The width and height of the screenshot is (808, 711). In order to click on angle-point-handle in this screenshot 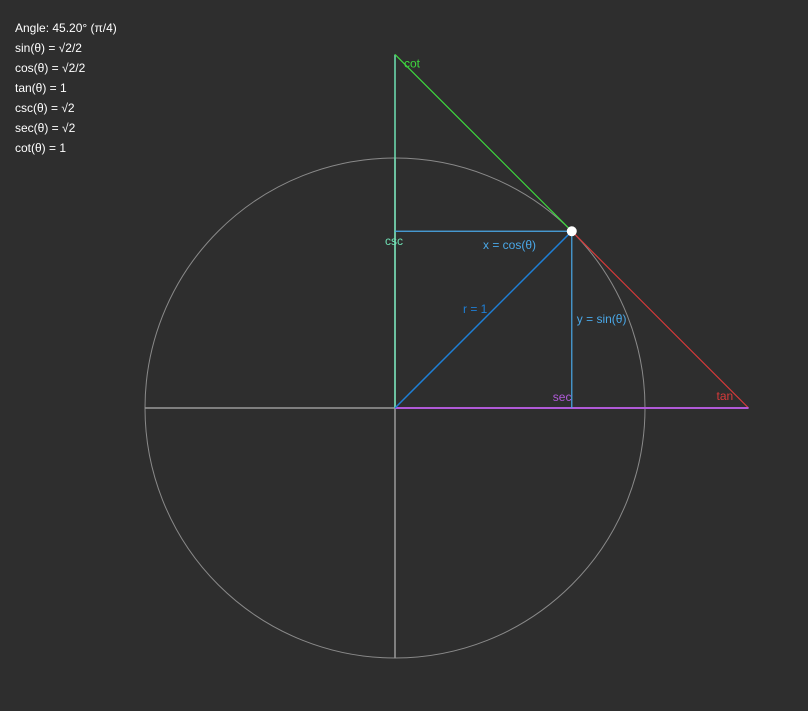, I will do `click(571, 231)`.